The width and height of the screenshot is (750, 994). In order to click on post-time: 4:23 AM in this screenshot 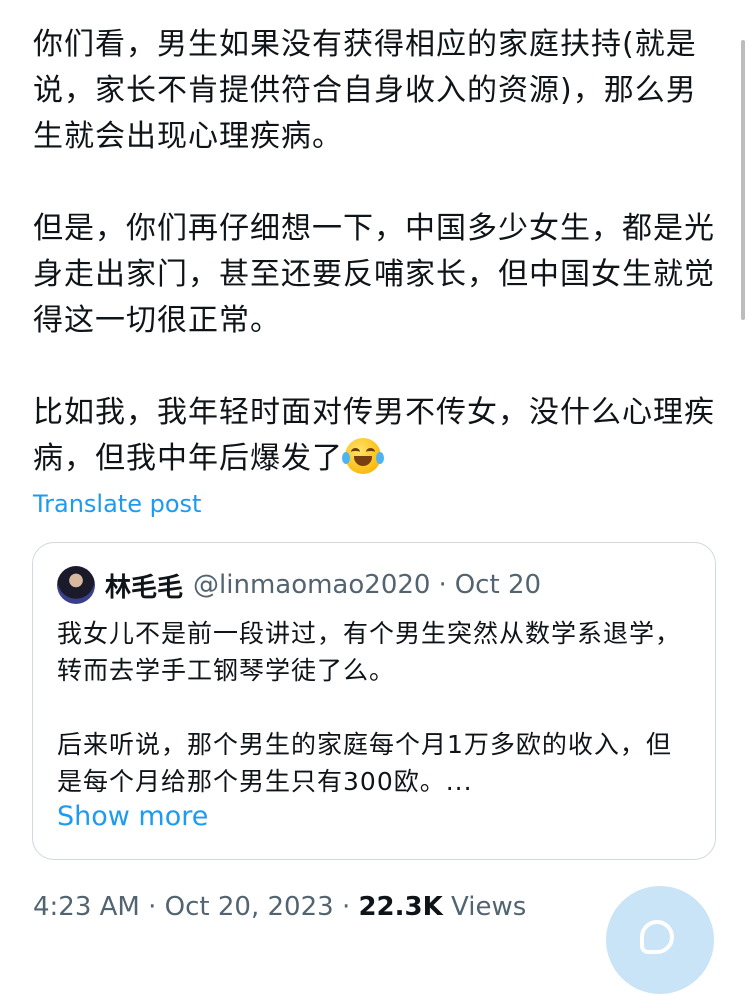, I will do `click(86, 907)`.